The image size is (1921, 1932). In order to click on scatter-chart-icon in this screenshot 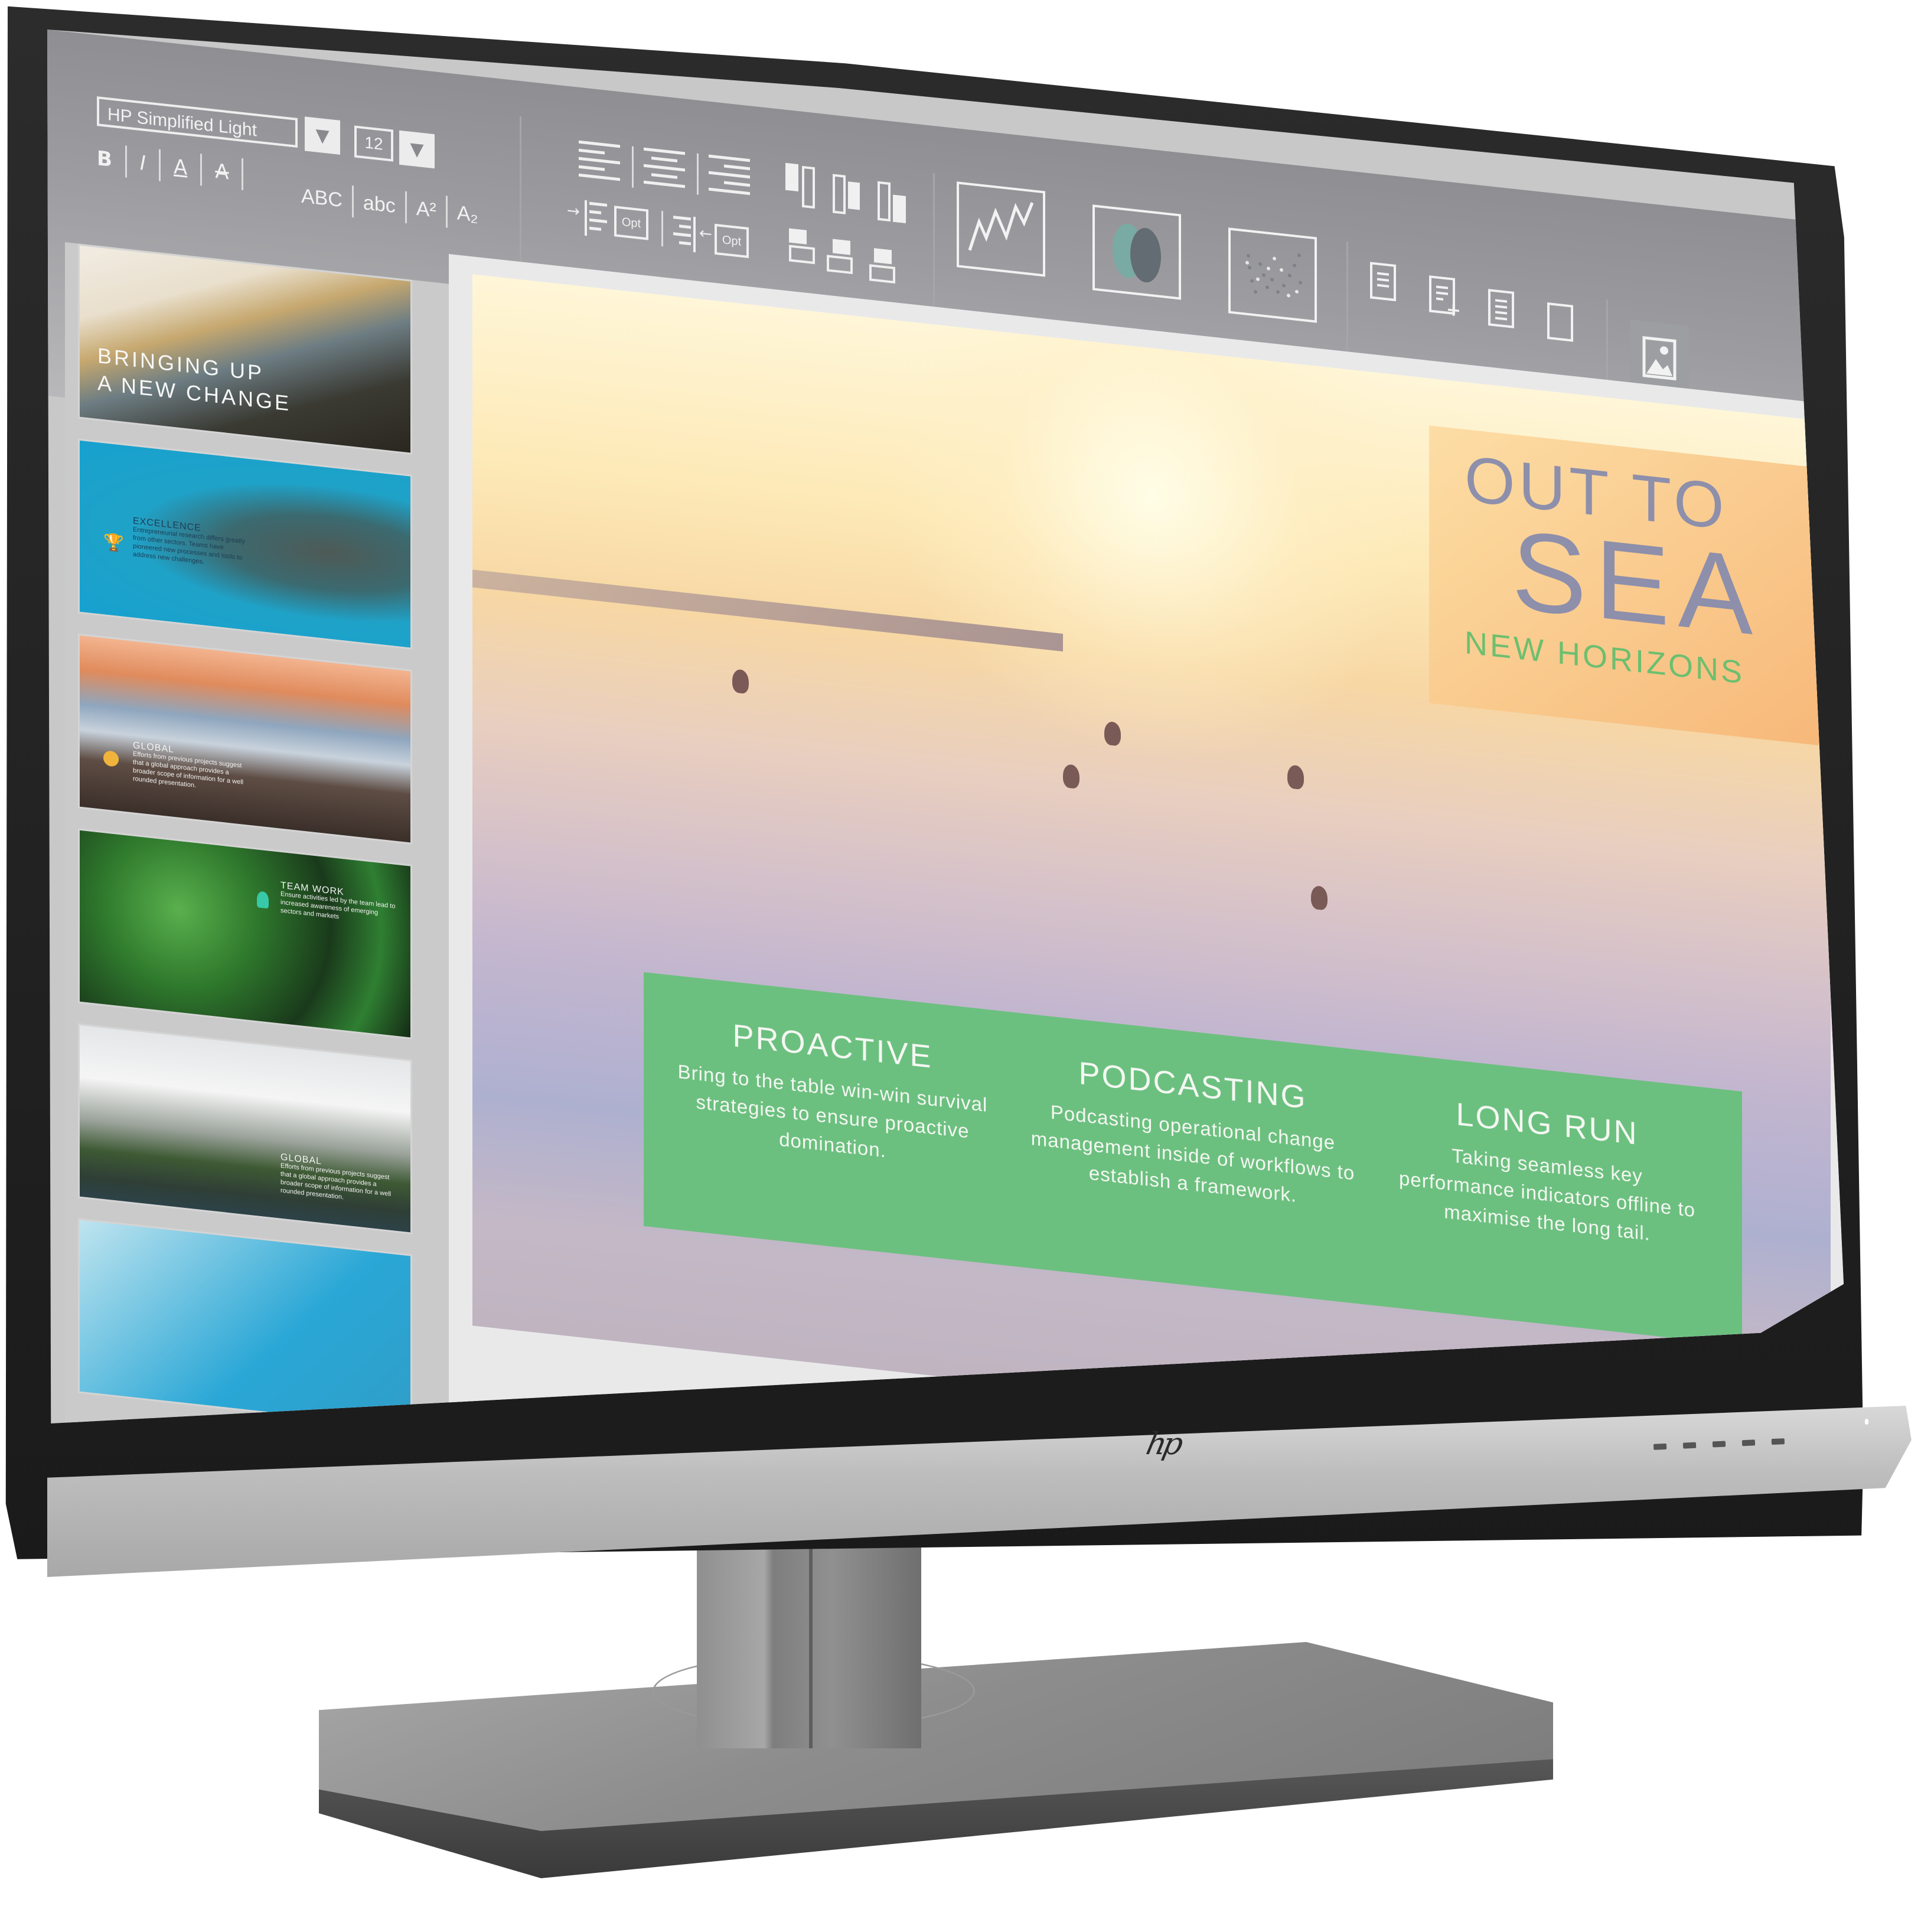, I will do `click(1273, 276)`.